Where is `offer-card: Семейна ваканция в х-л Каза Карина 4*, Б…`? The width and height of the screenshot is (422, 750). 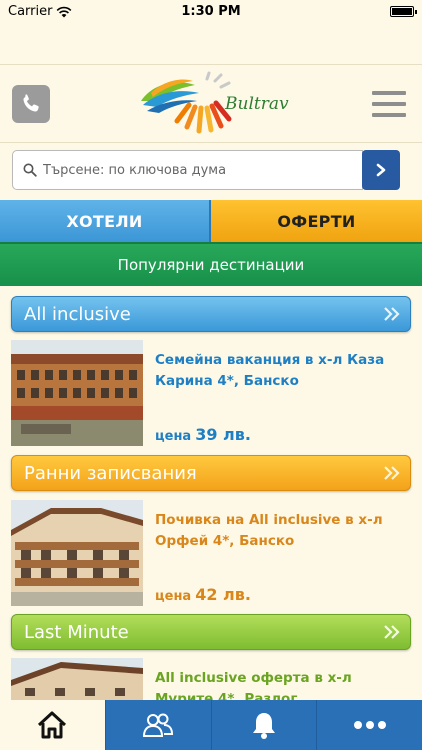 offer-card: Семейна ваканция в х-л Каза Карина 4*, Б… is located at coordinates (211, 396).